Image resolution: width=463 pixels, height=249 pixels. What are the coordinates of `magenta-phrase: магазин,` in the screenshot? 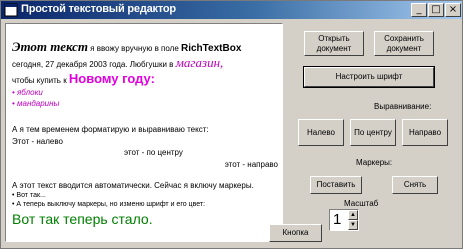 It's located at (199, 62).